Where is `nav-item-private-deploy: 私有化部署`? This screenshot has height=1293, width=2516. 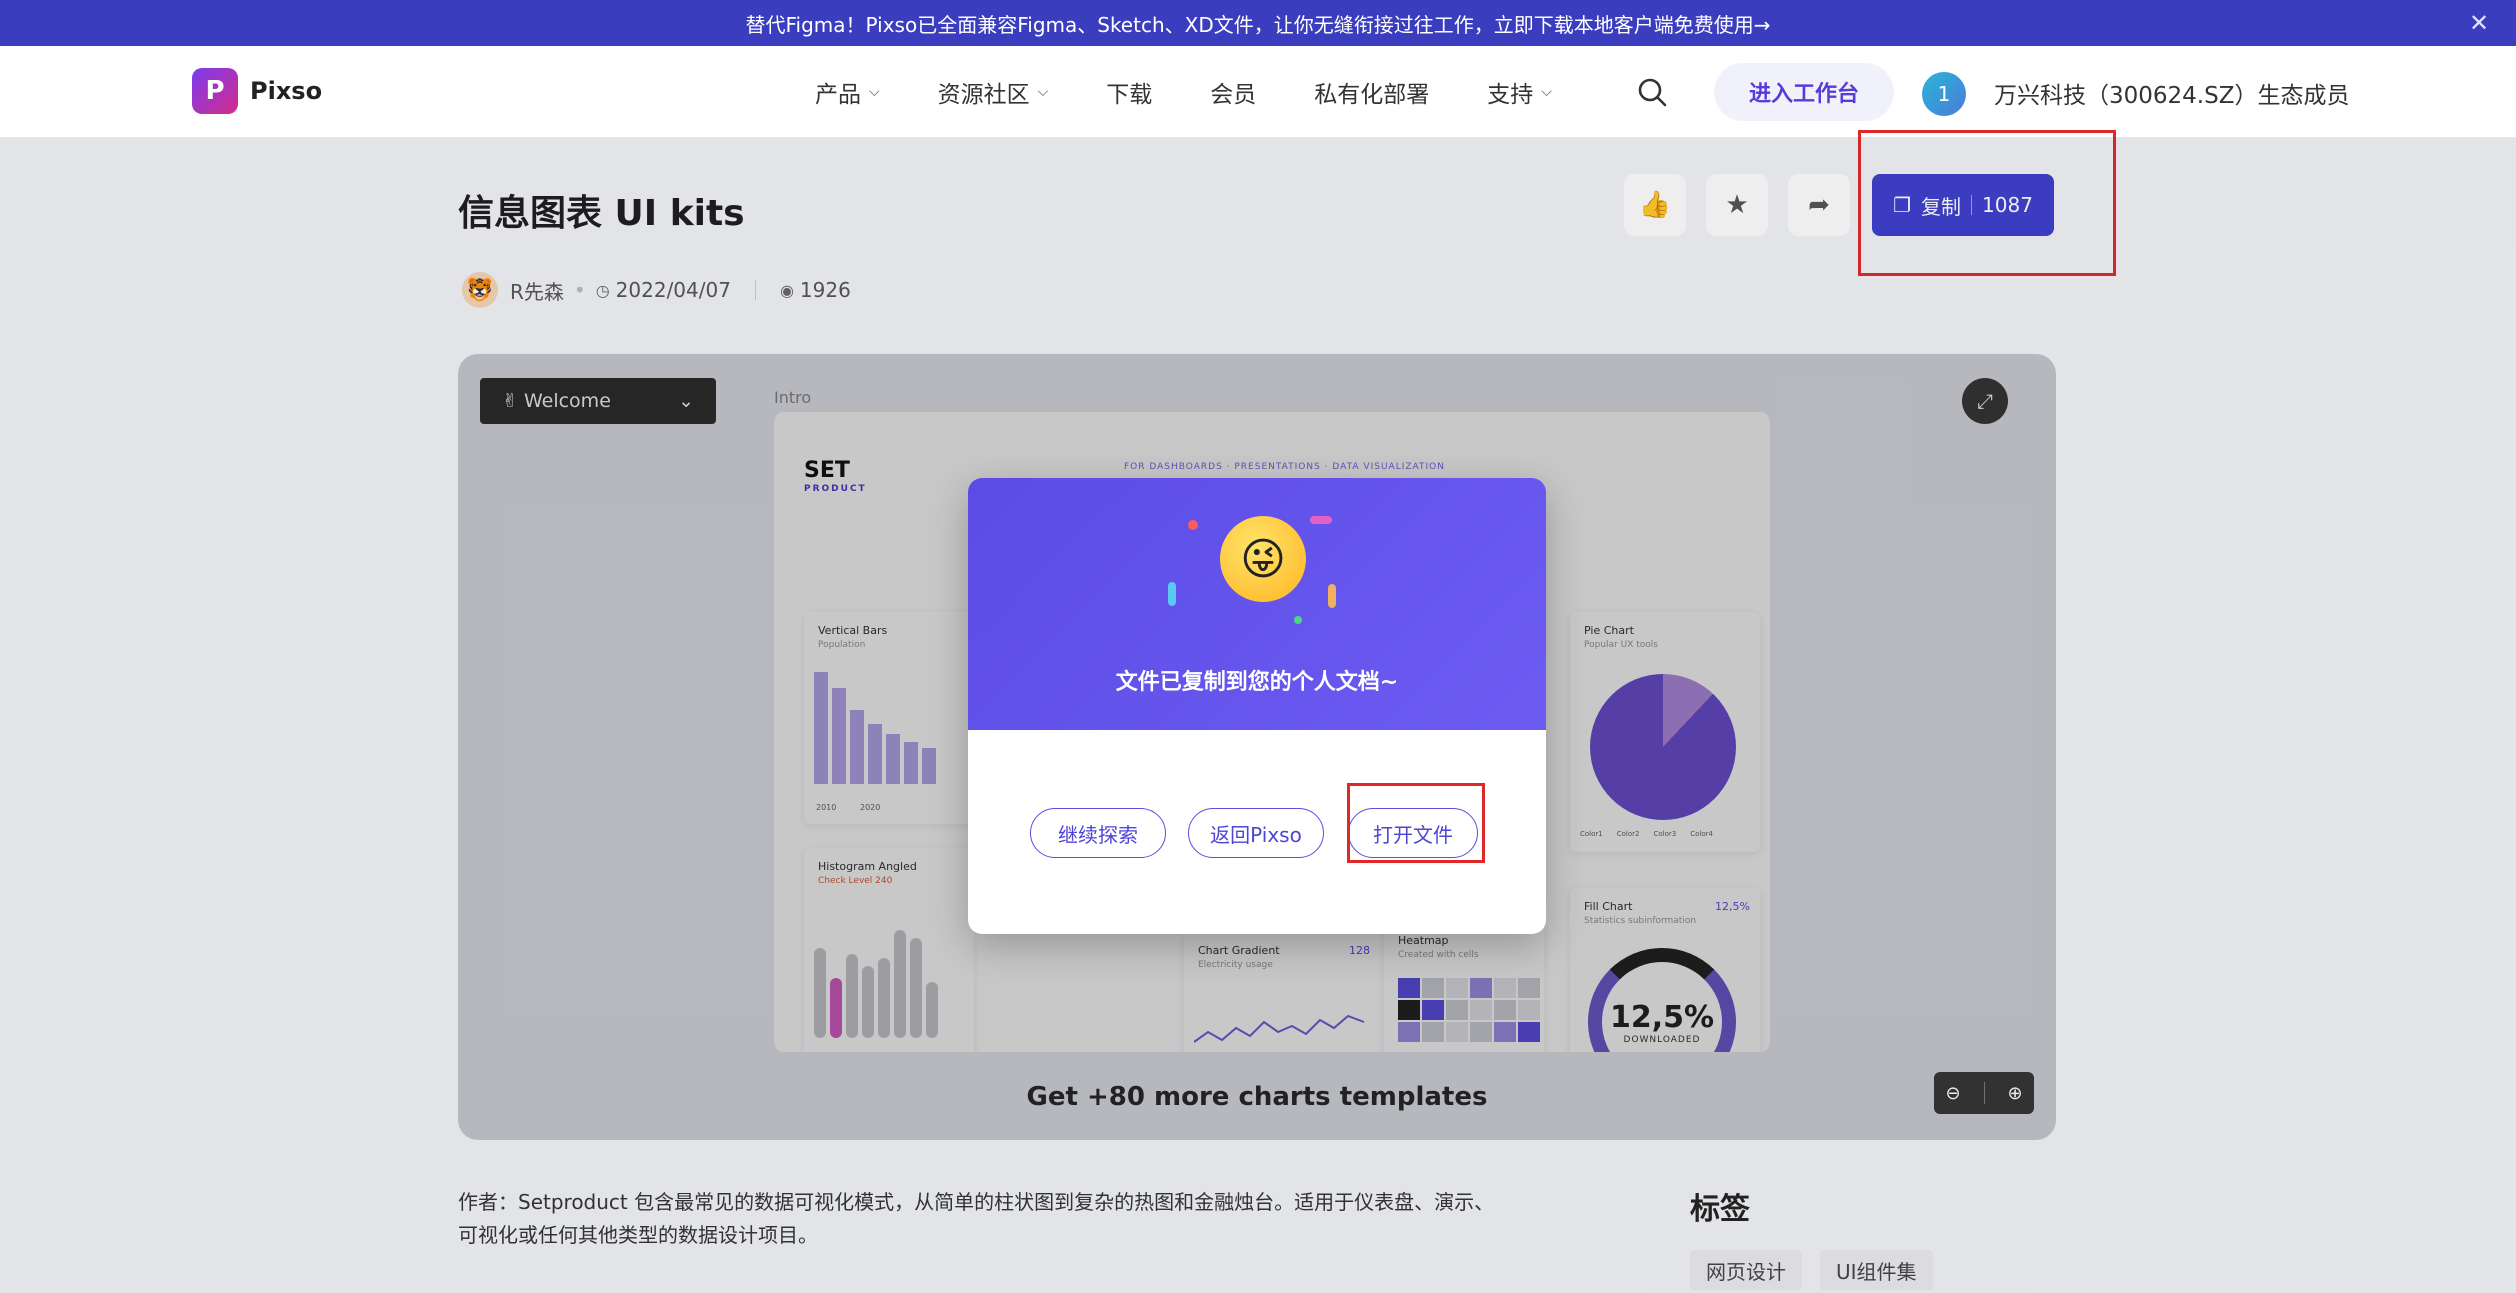
nav-item-private-deploy: 私有化部署 is located at coordinates (1371, 92).